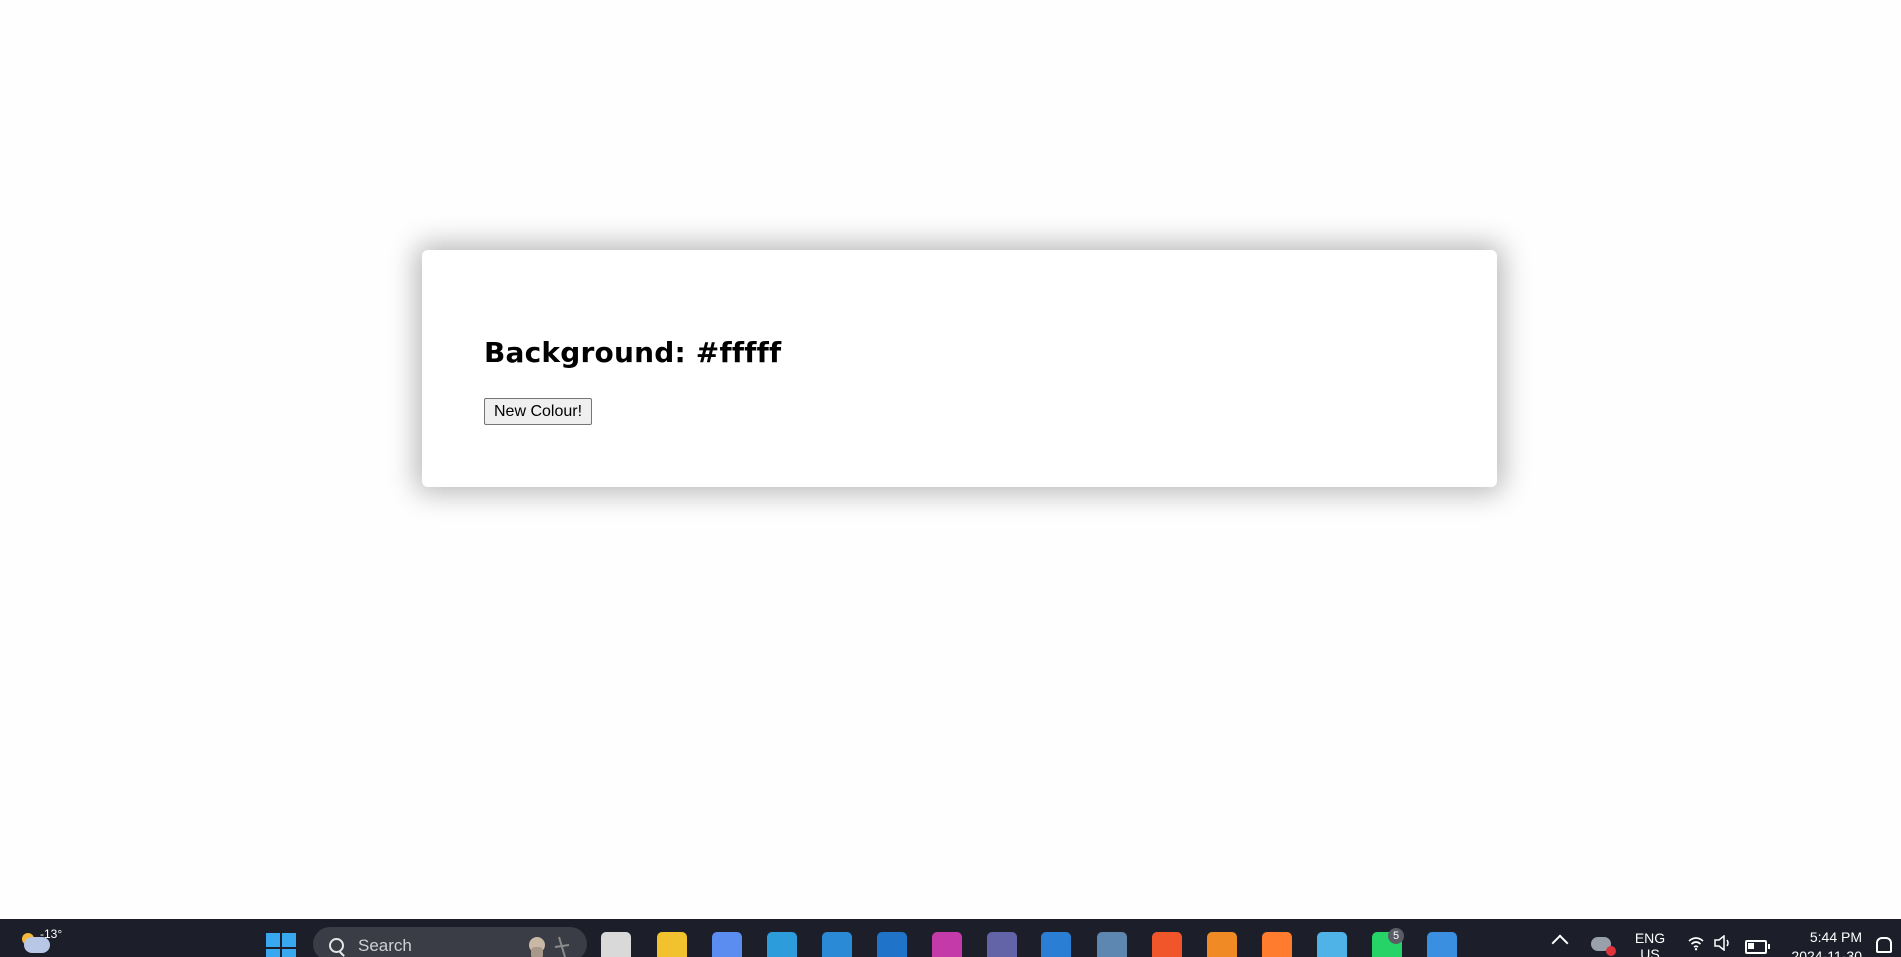 Image resolution: width=1901 pixels, height=957 pixels. I want to click on firefox-icon, so click(1277, 944).